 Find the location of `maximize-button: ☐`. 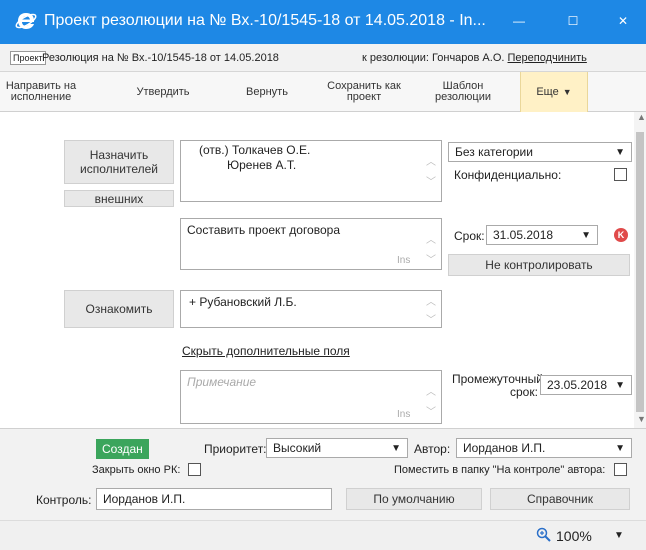

maximize-button: ☐ is located at coordinates (573, 21).